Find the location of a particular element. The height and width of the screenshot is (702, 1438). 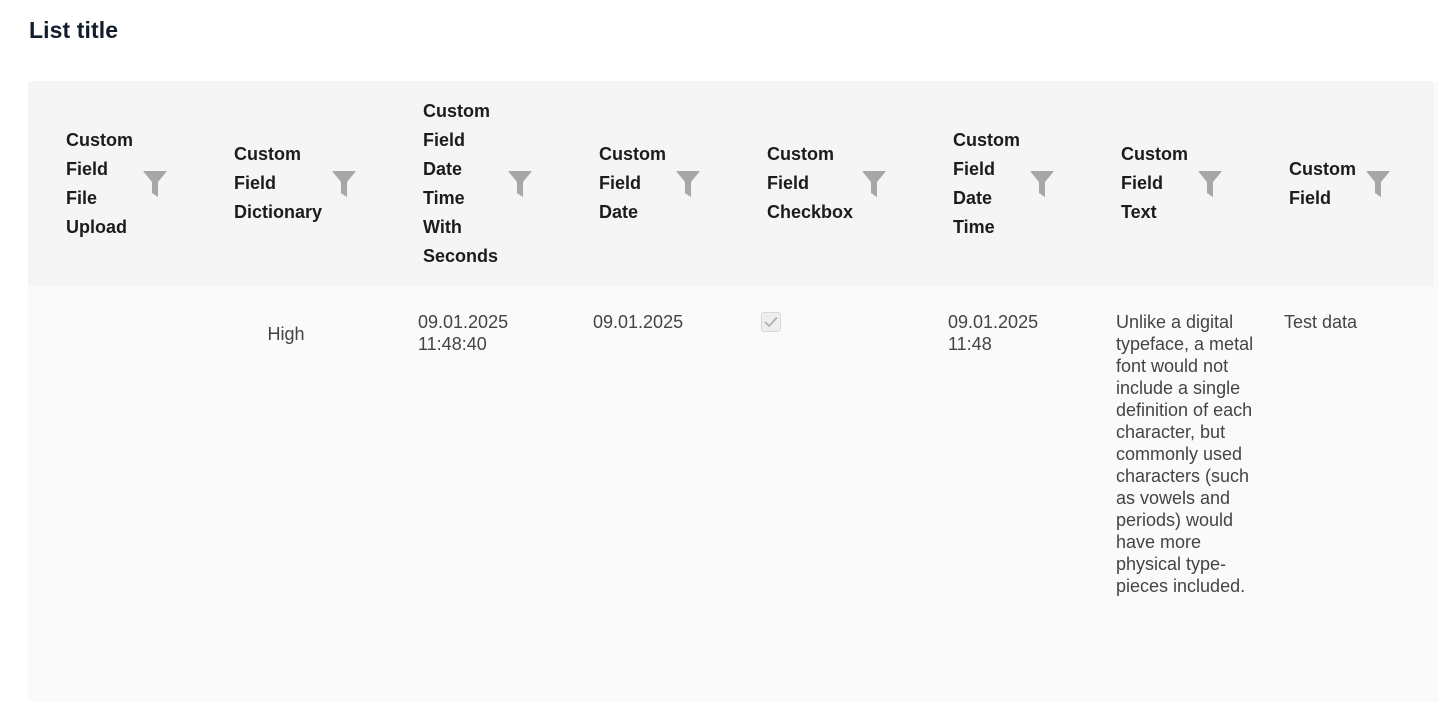

column-header-label: Custom Field Dictionary is located at coordinates (278, 183).